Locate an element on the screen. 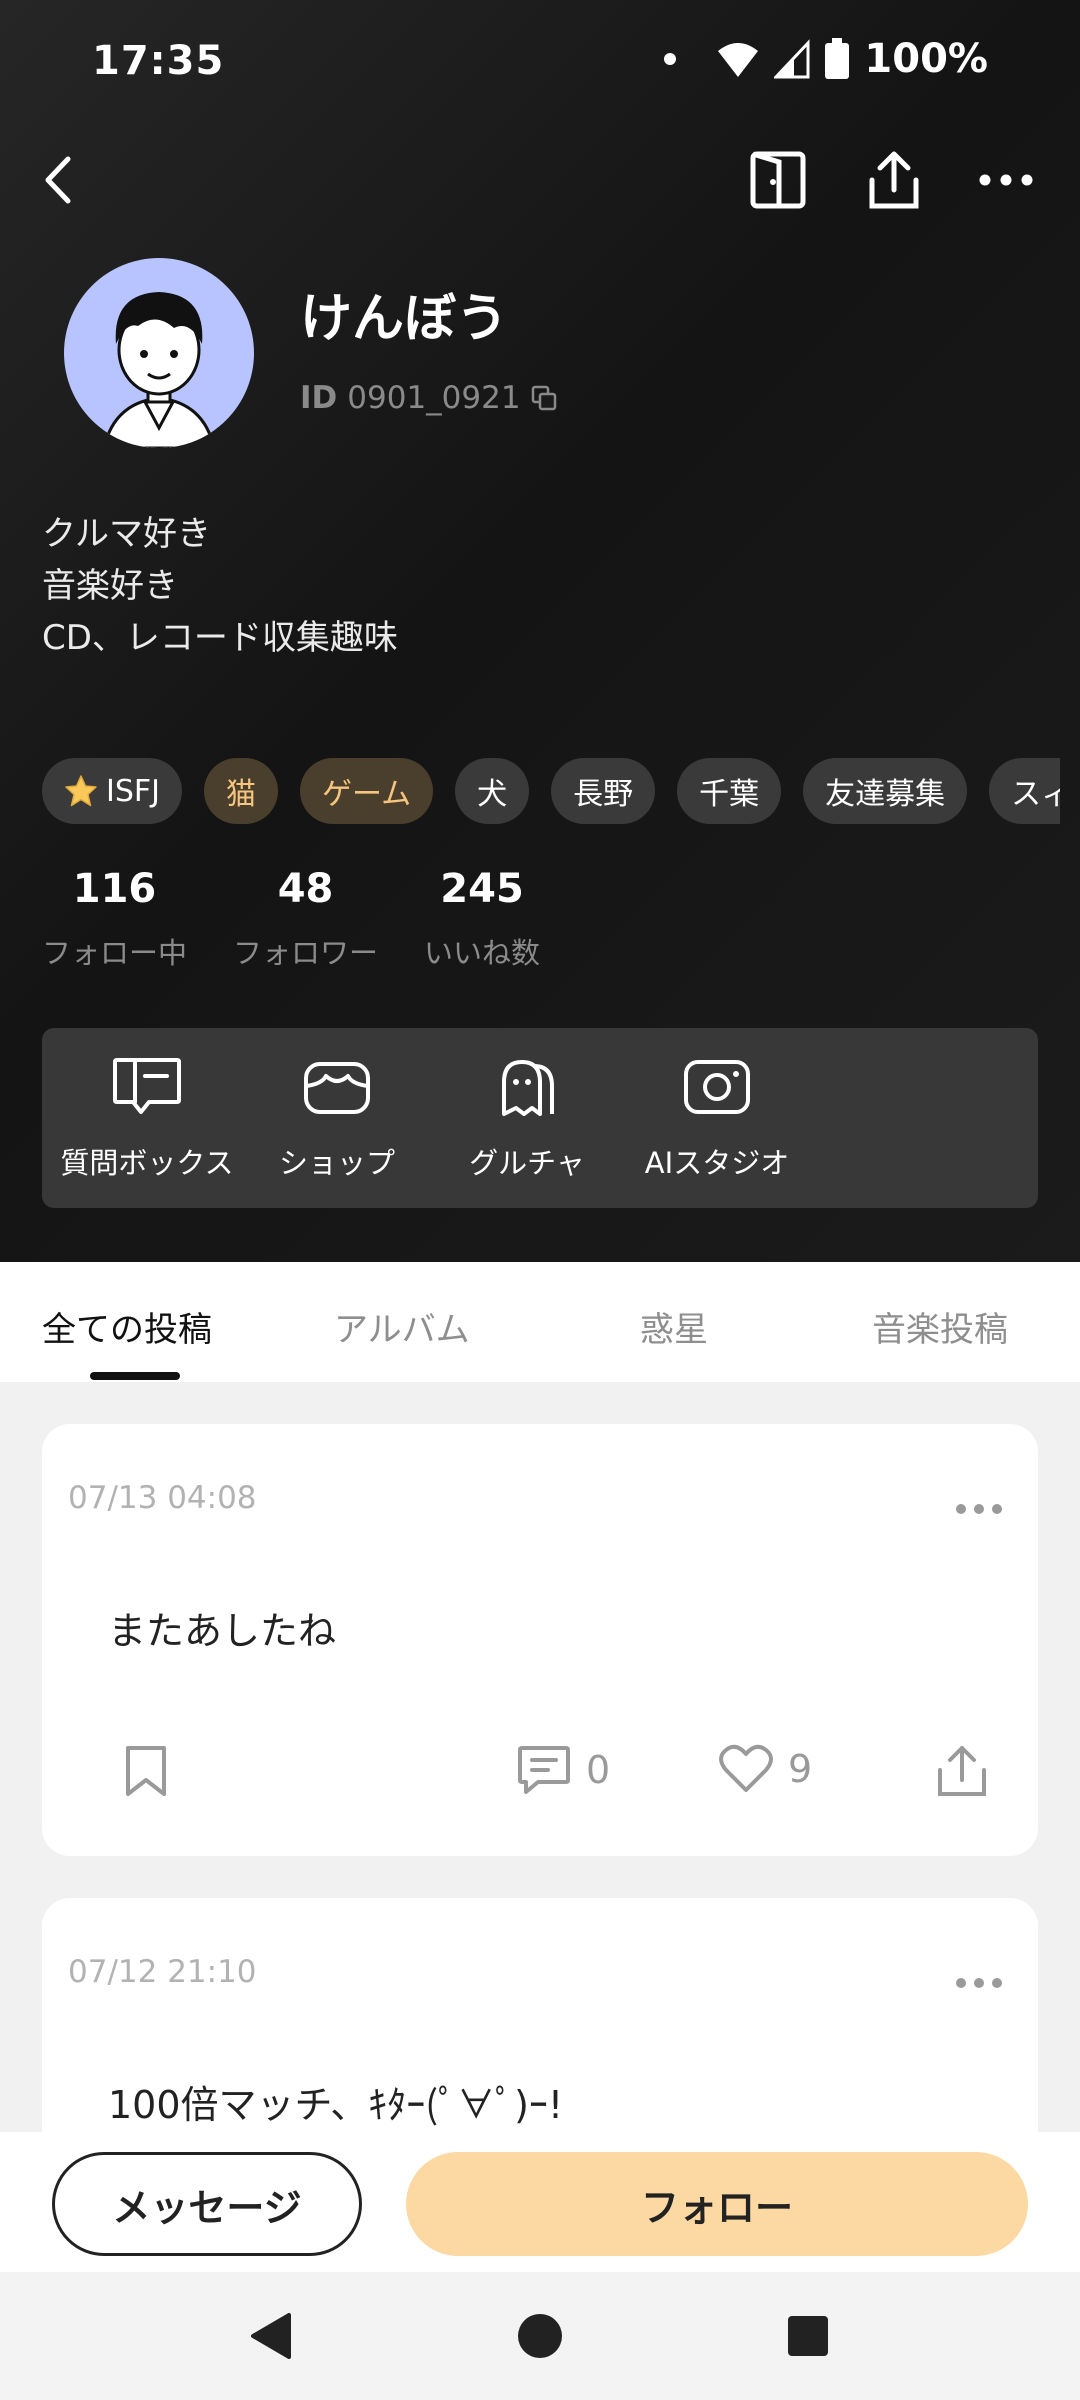  user-id-value: 0901_0921 is located at coordinates (434, 398).